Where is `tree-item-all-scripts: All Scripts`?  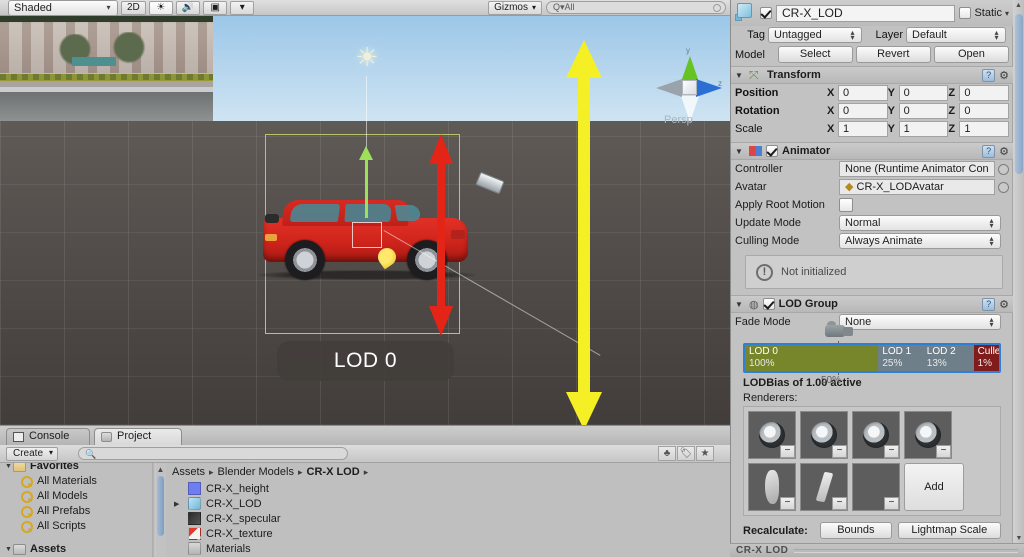
tree-item-all-scripts: All Scripts is located at coordinates (76, 526).